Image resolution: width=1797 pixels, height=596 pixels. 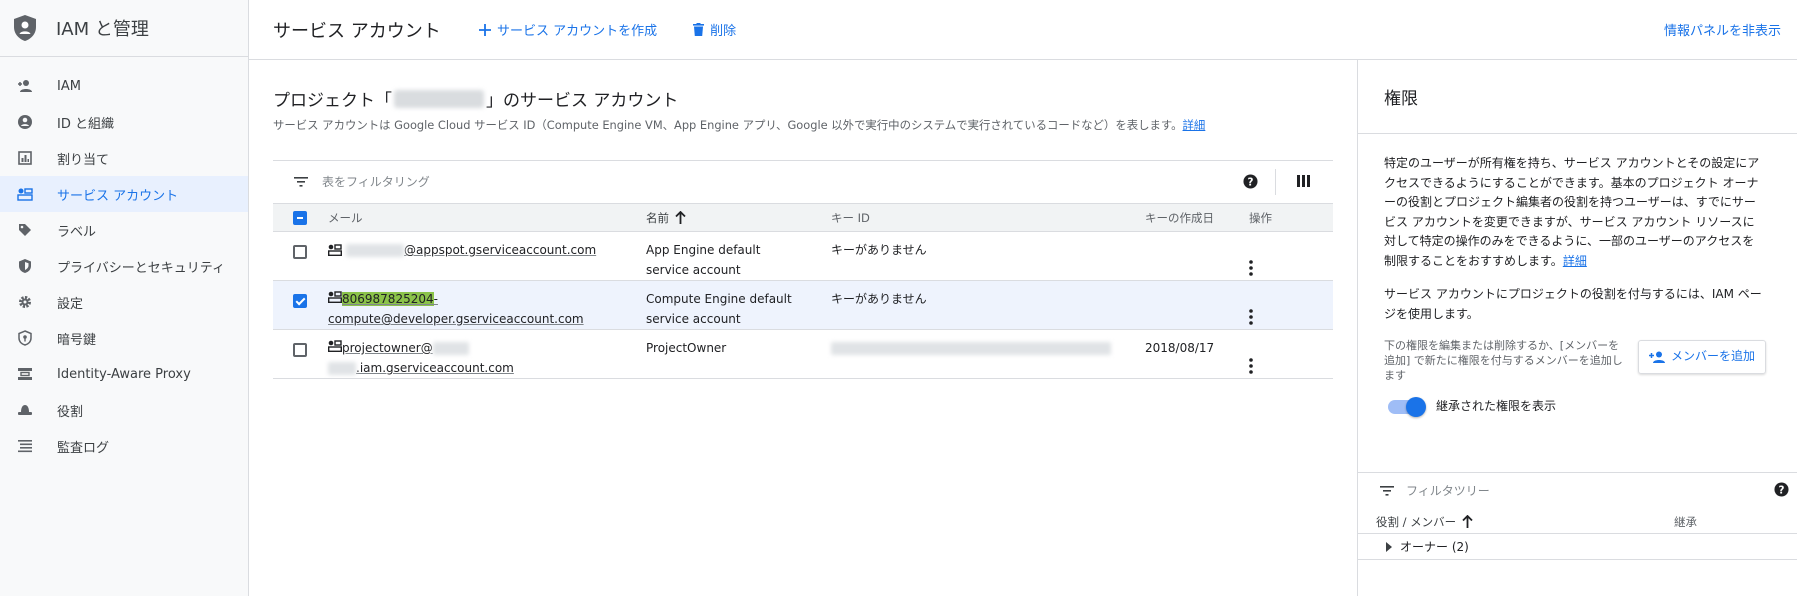 What do you see at coordinates (487, 368) in the screenshot?
I see `email-text-line2: .iam.gserviceaccount.com` at bounding box center [487, 368].